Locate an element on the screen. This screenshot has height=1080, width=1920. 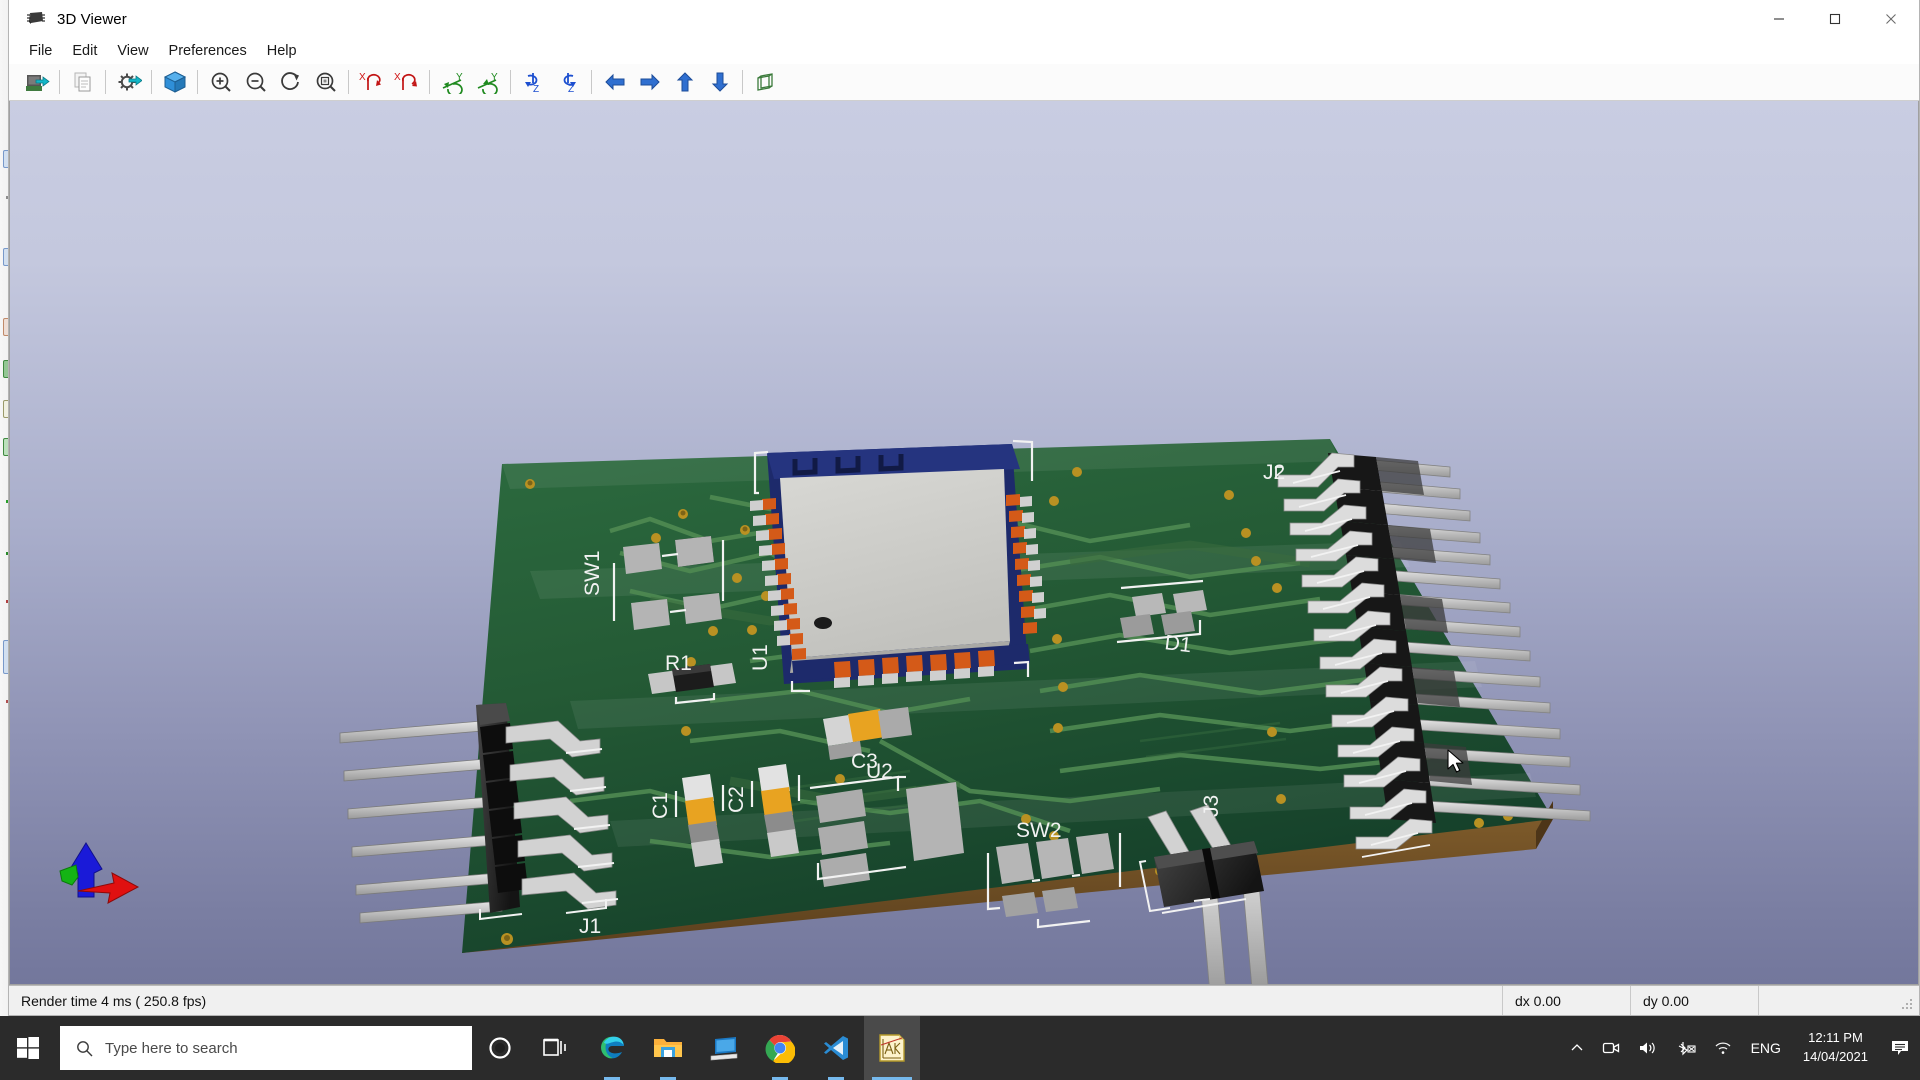
taskbar-google-chrome is located at coordinates (780, 1048).